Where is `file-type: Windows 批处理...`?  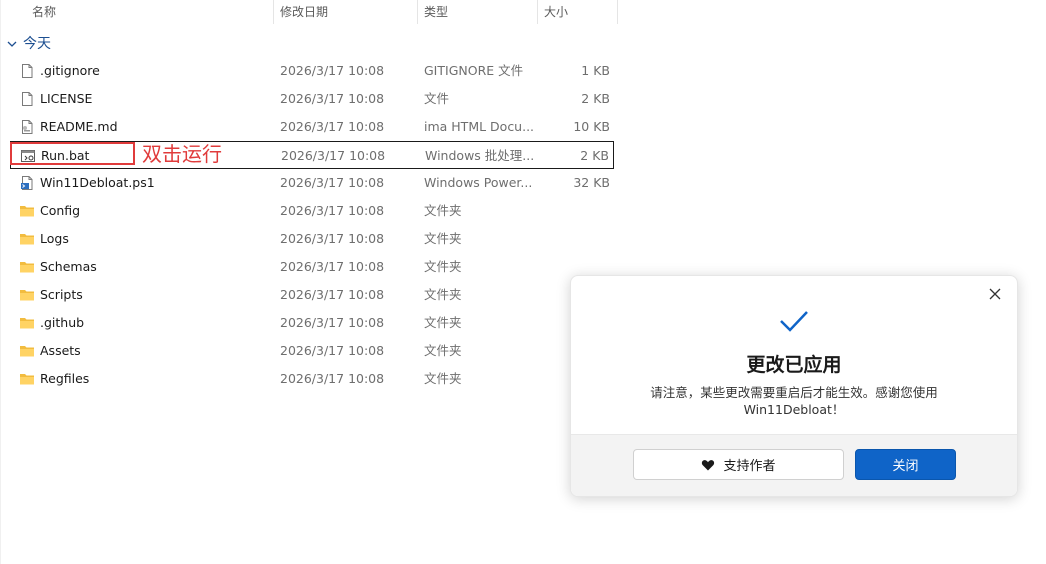 file-type: Windows 批处理... is located at coordinates (480, 155).